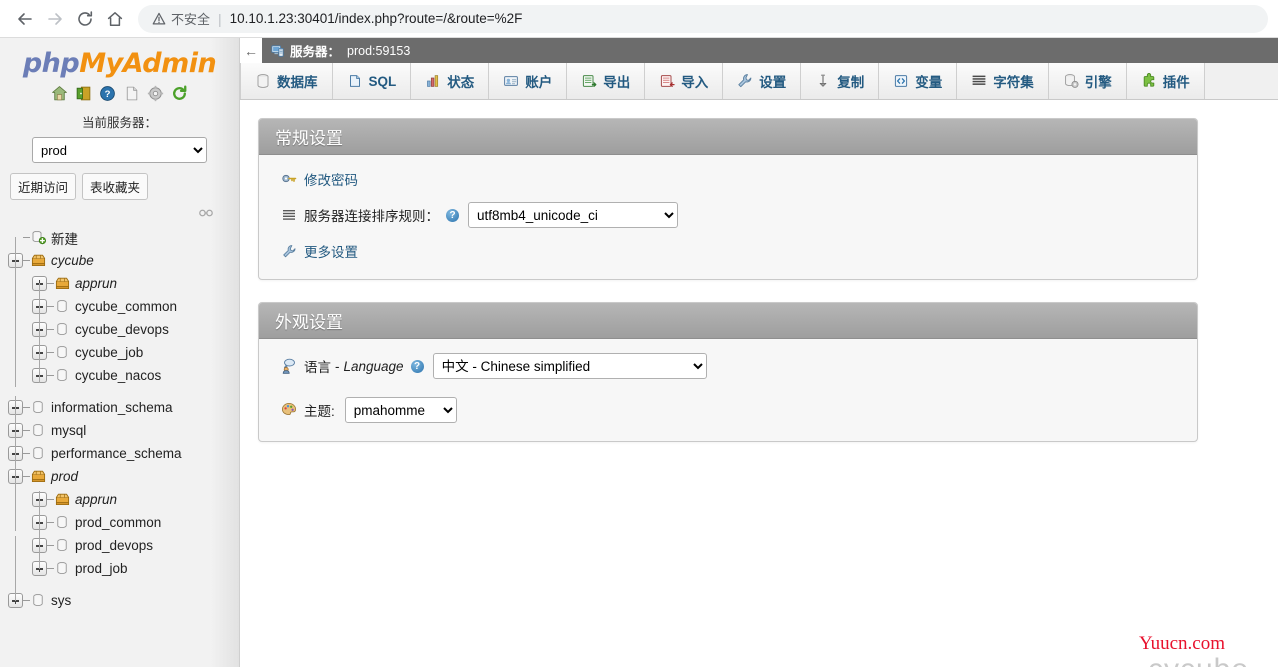  What do you see at coordinates (119, 150) in the screenshot?
I see `server-select: prod` at bounding box center [119, 150].